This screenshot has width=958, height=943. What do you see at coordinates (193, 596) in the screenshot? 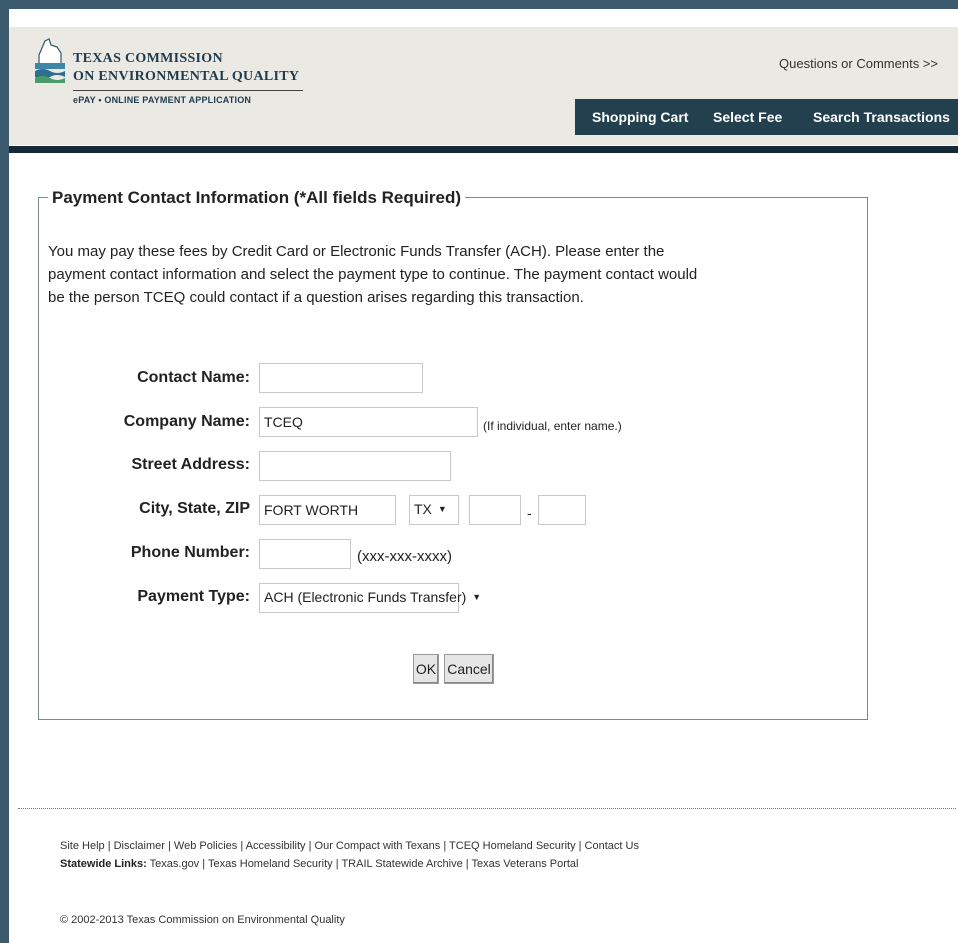
I see `payment-type-label: Payment Type:` at bounding box center [193, 596].